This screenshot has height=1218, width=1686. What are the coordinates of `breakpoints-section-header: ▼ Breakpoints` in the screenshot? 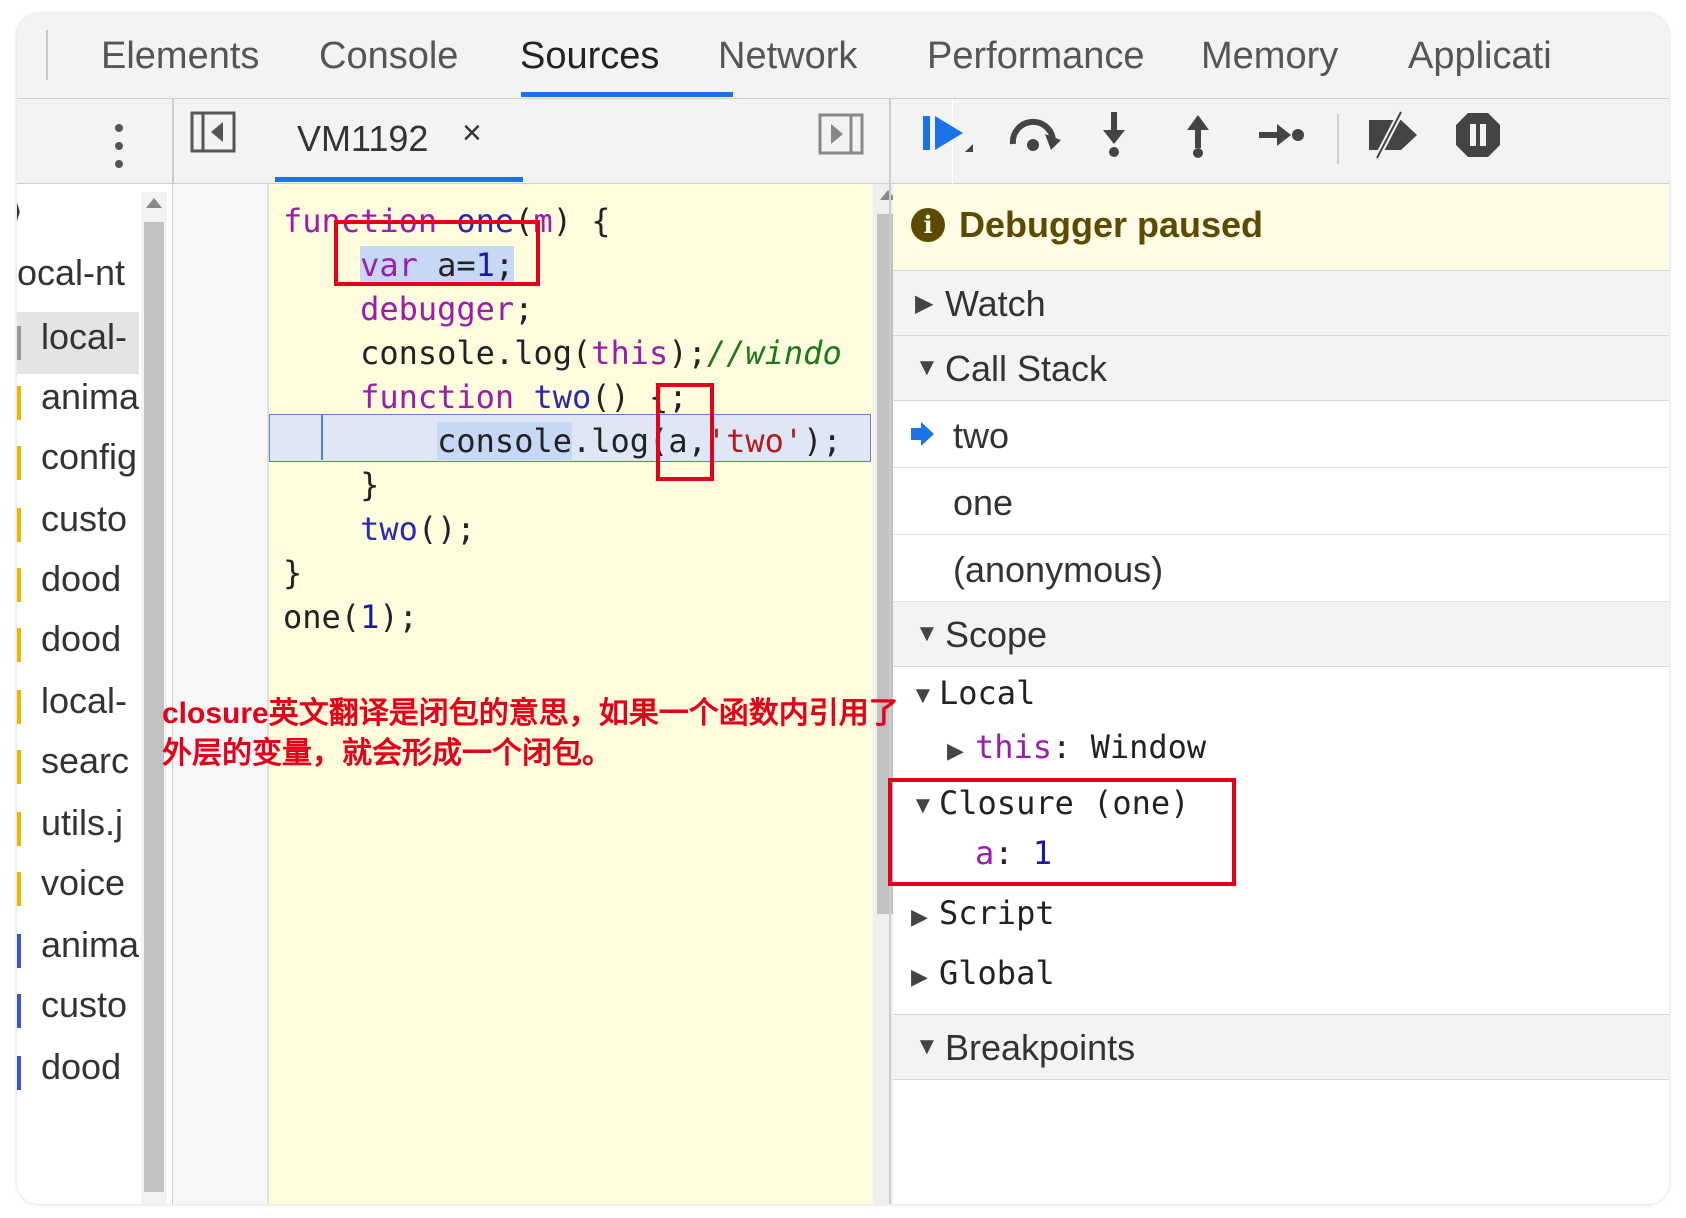 It's located at (1281, 1047).